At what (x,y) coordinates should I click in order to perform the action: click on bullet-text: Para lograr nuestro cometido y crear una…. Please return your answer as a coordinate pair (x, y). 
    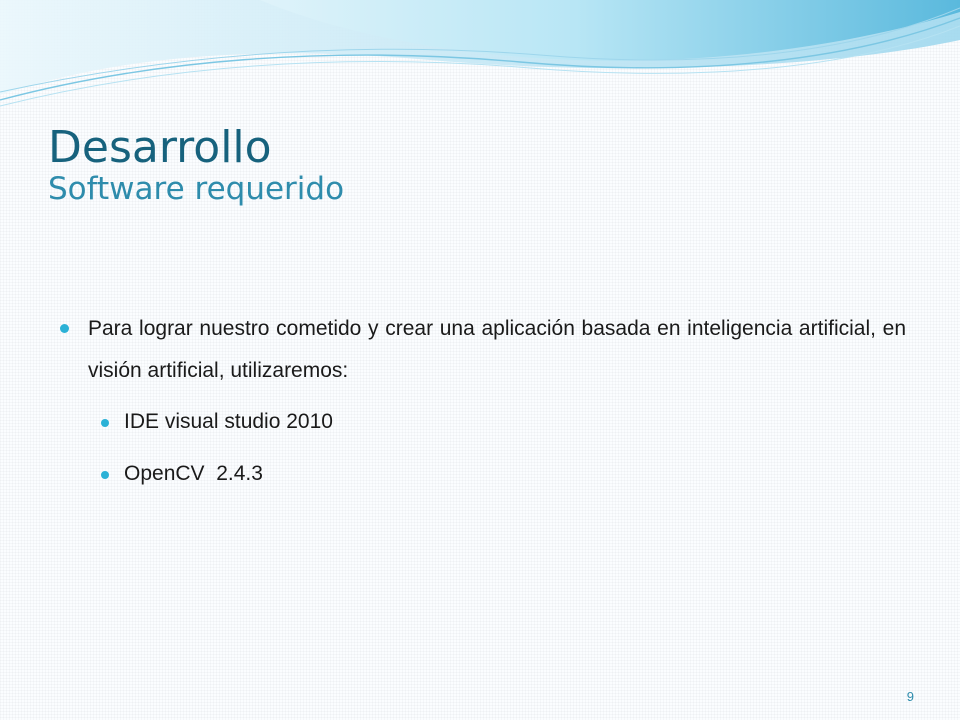
    Looking at the image, I should click on (497, 349).